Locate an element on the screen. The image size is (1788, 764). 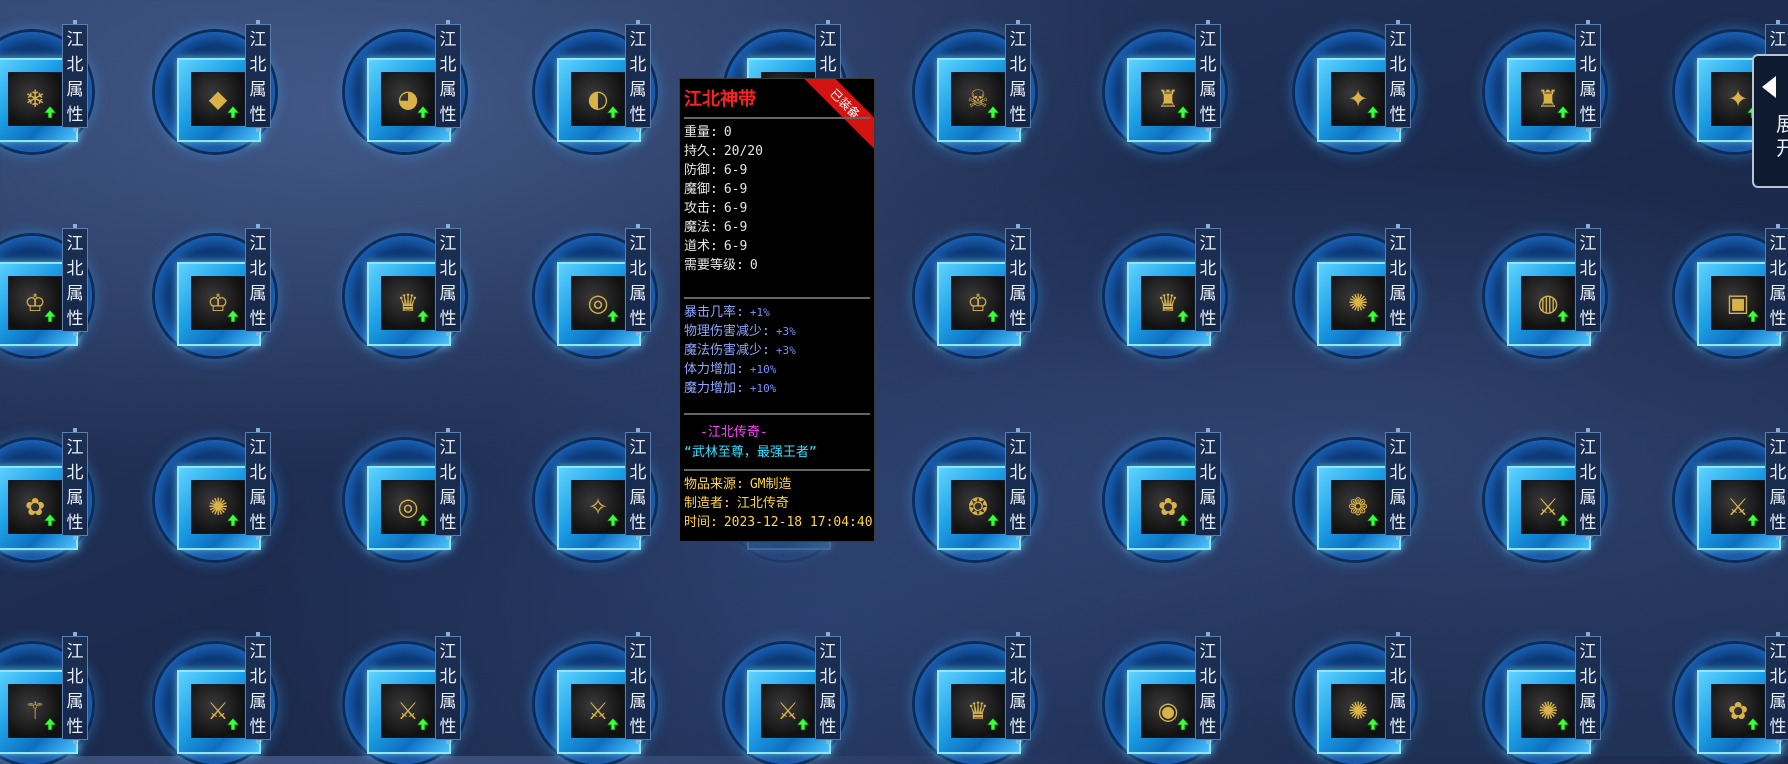
item-icon: ☠ is located at coordinates (978, 99).